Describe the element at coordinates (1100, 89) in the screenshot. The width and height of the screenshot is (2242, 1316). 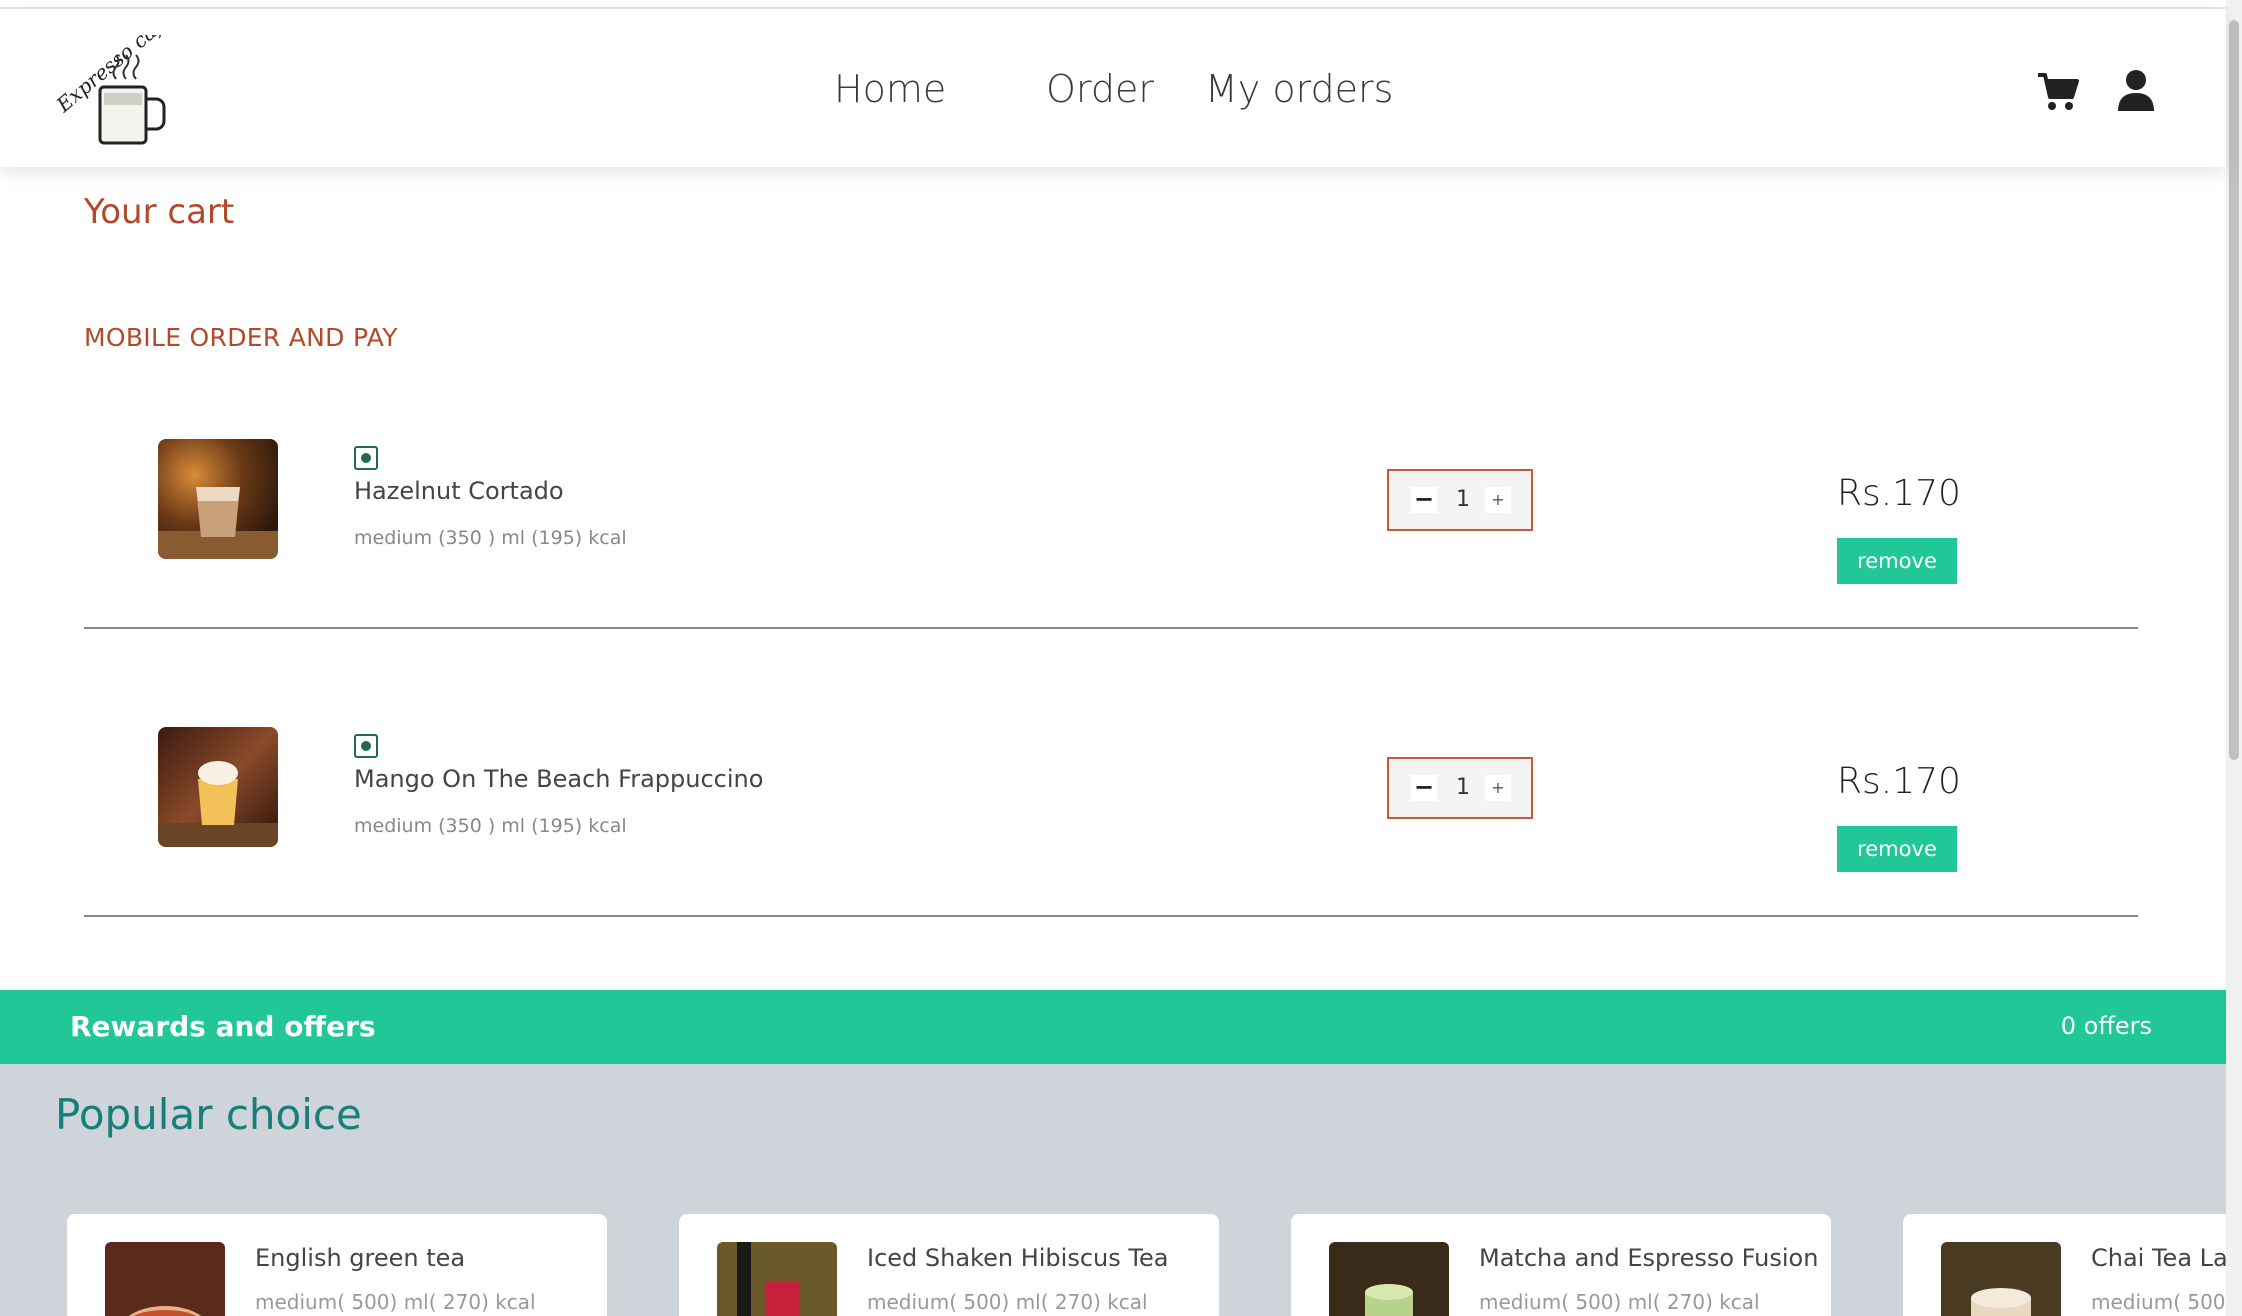
I see `nav-order: Order` at that location.